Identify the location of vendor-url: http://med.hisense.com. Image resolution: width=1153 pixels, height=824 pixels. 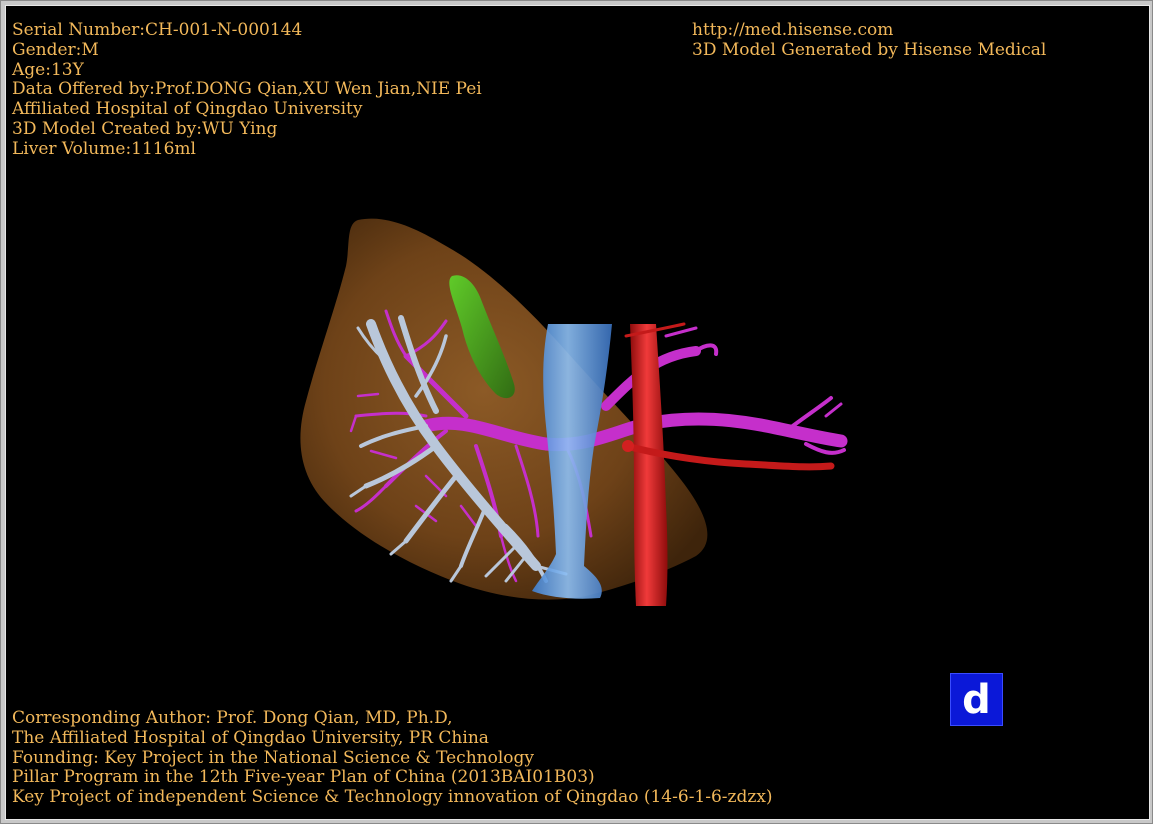
(793, 30).